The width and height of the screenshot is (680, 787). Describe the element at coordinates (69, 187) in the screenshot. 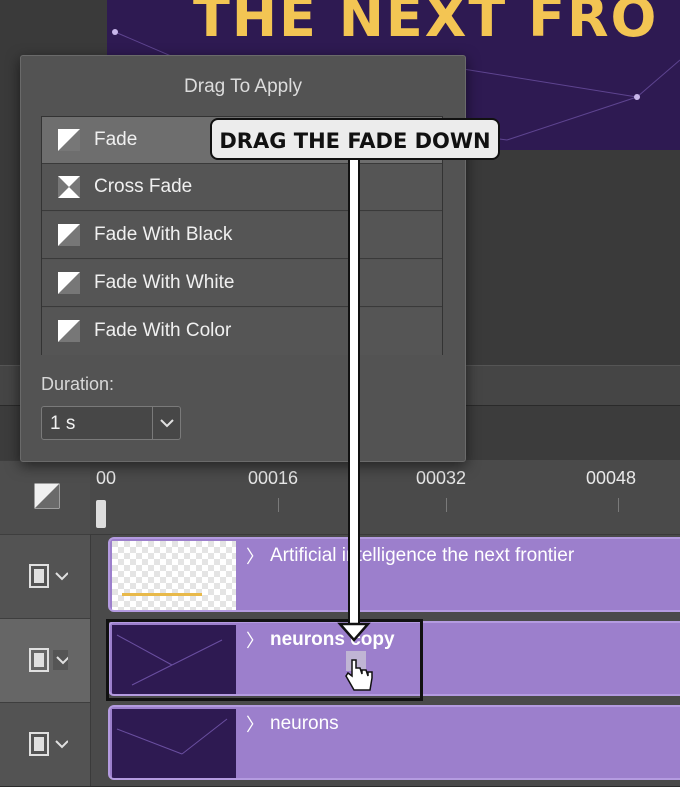

I see `cross-fade-icon` at that location.